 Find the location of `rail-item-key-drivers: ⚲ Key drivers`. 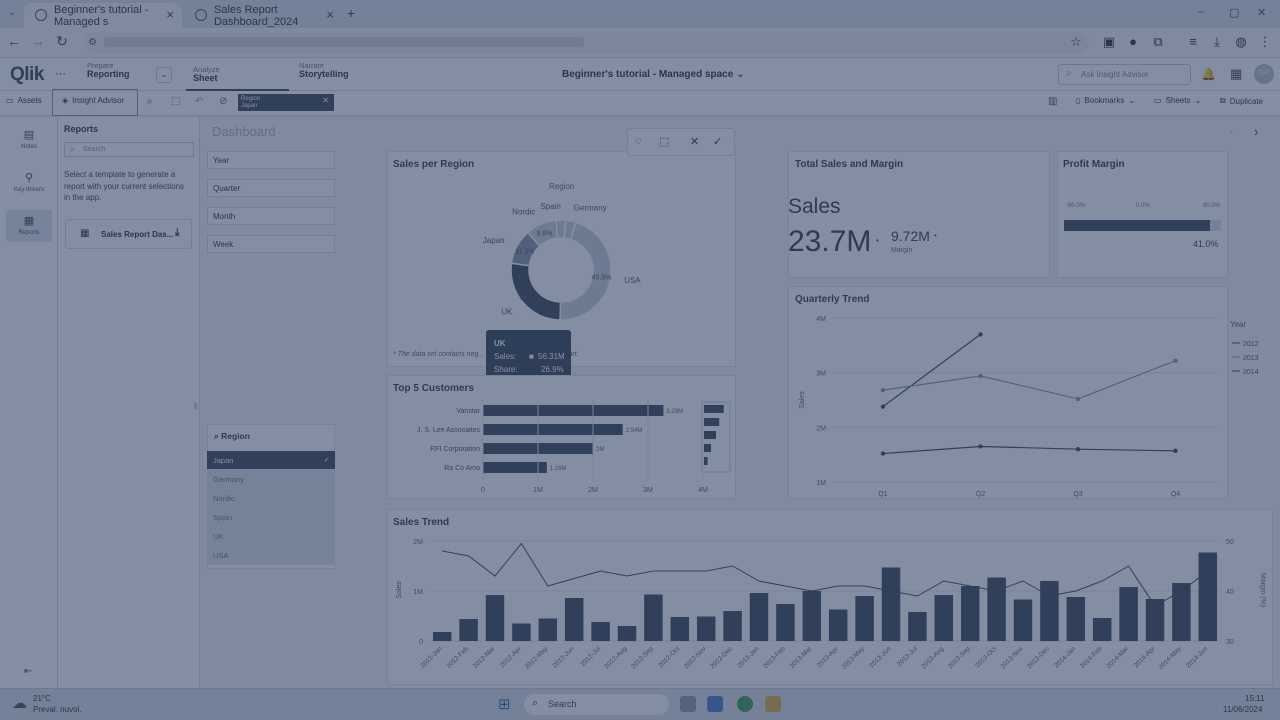

rail-item-key-drivers: ⚲ Key drivers is located at coordinates (29, 182).